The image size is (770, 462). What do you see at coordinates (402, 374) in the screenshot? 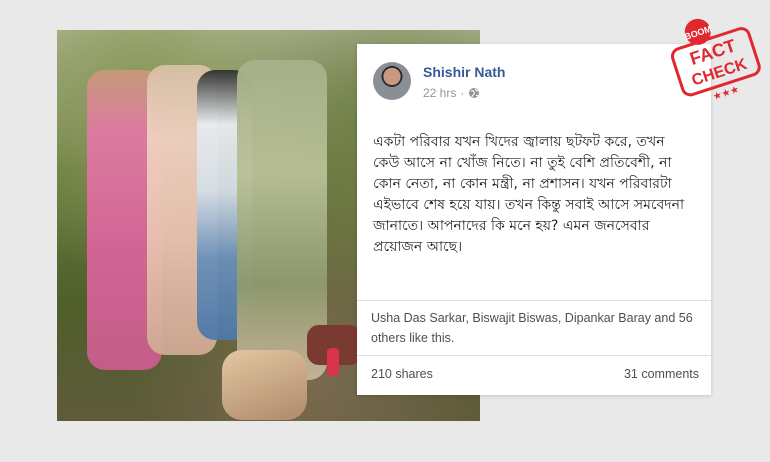
I see `shares-count: 210 shares` at bounding box center [402, 374].